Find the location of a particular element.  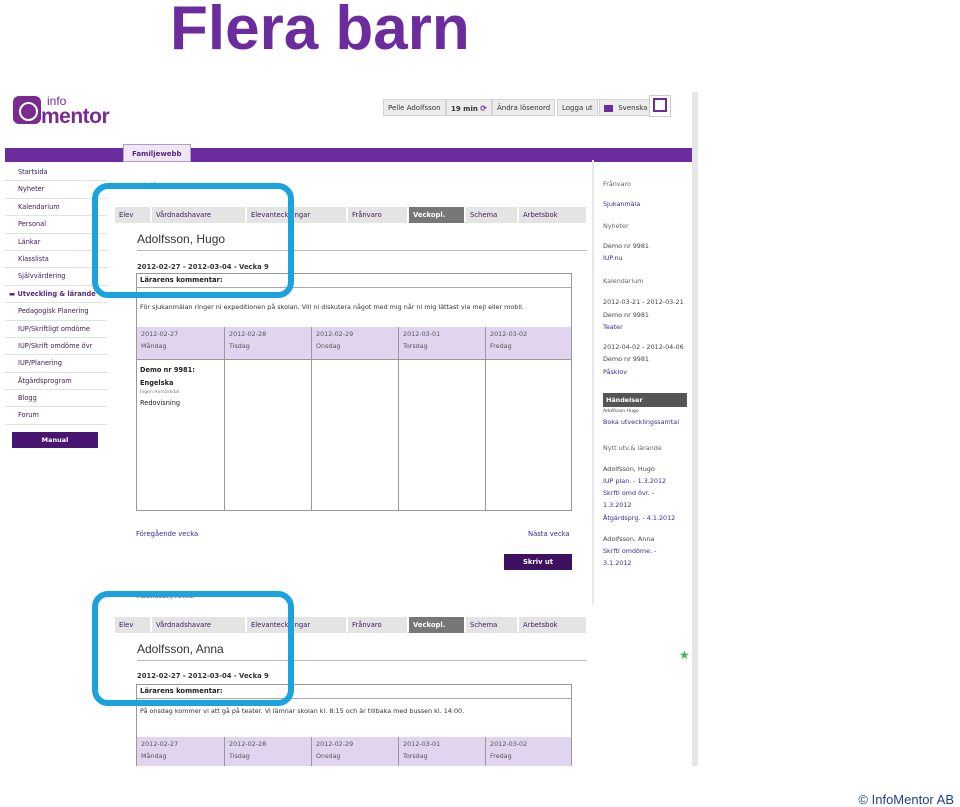

news-link: IUP.nu is located at coordinates (613, 258).